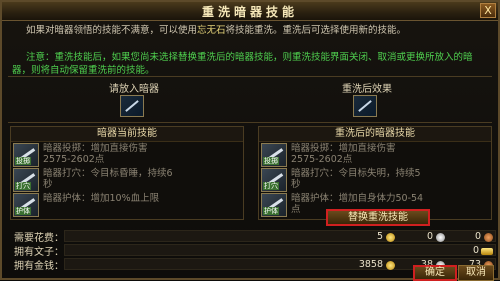 The height and width of the screenshot is (281, 500). I want to click on owned-item-amount: 0, so click(475, 250).